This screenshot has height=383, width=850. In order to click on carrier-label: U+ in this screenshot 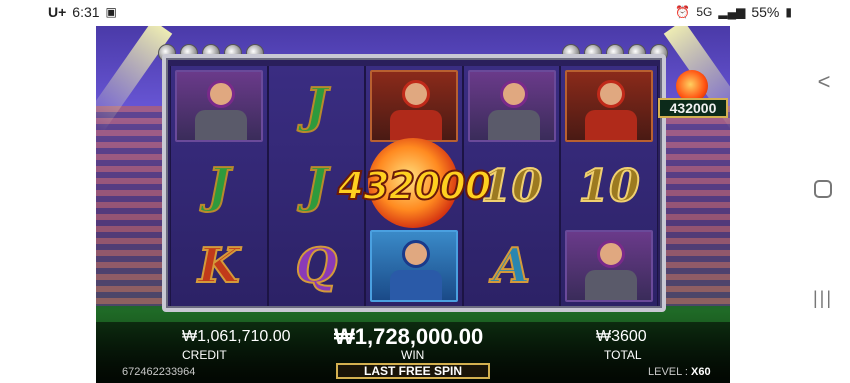, I will do `click(57, 12)`.